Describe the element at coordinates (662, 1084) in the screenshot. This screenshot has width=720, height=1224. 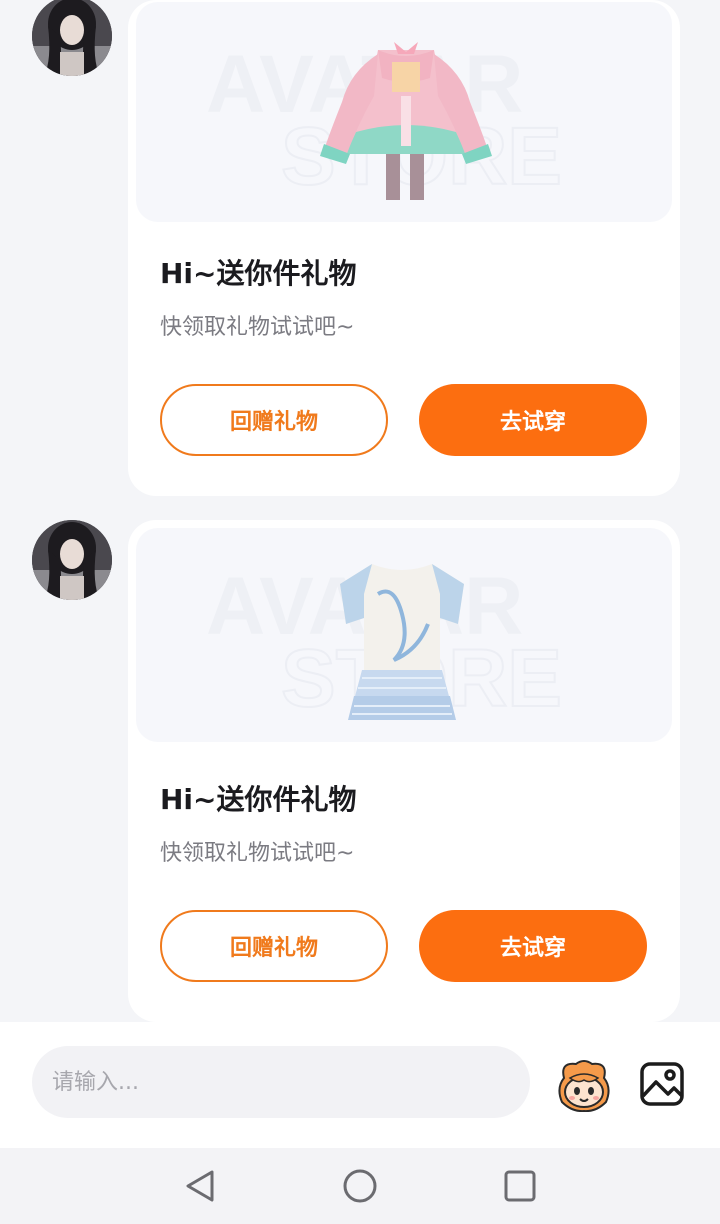
I see `image-icon` at that location.